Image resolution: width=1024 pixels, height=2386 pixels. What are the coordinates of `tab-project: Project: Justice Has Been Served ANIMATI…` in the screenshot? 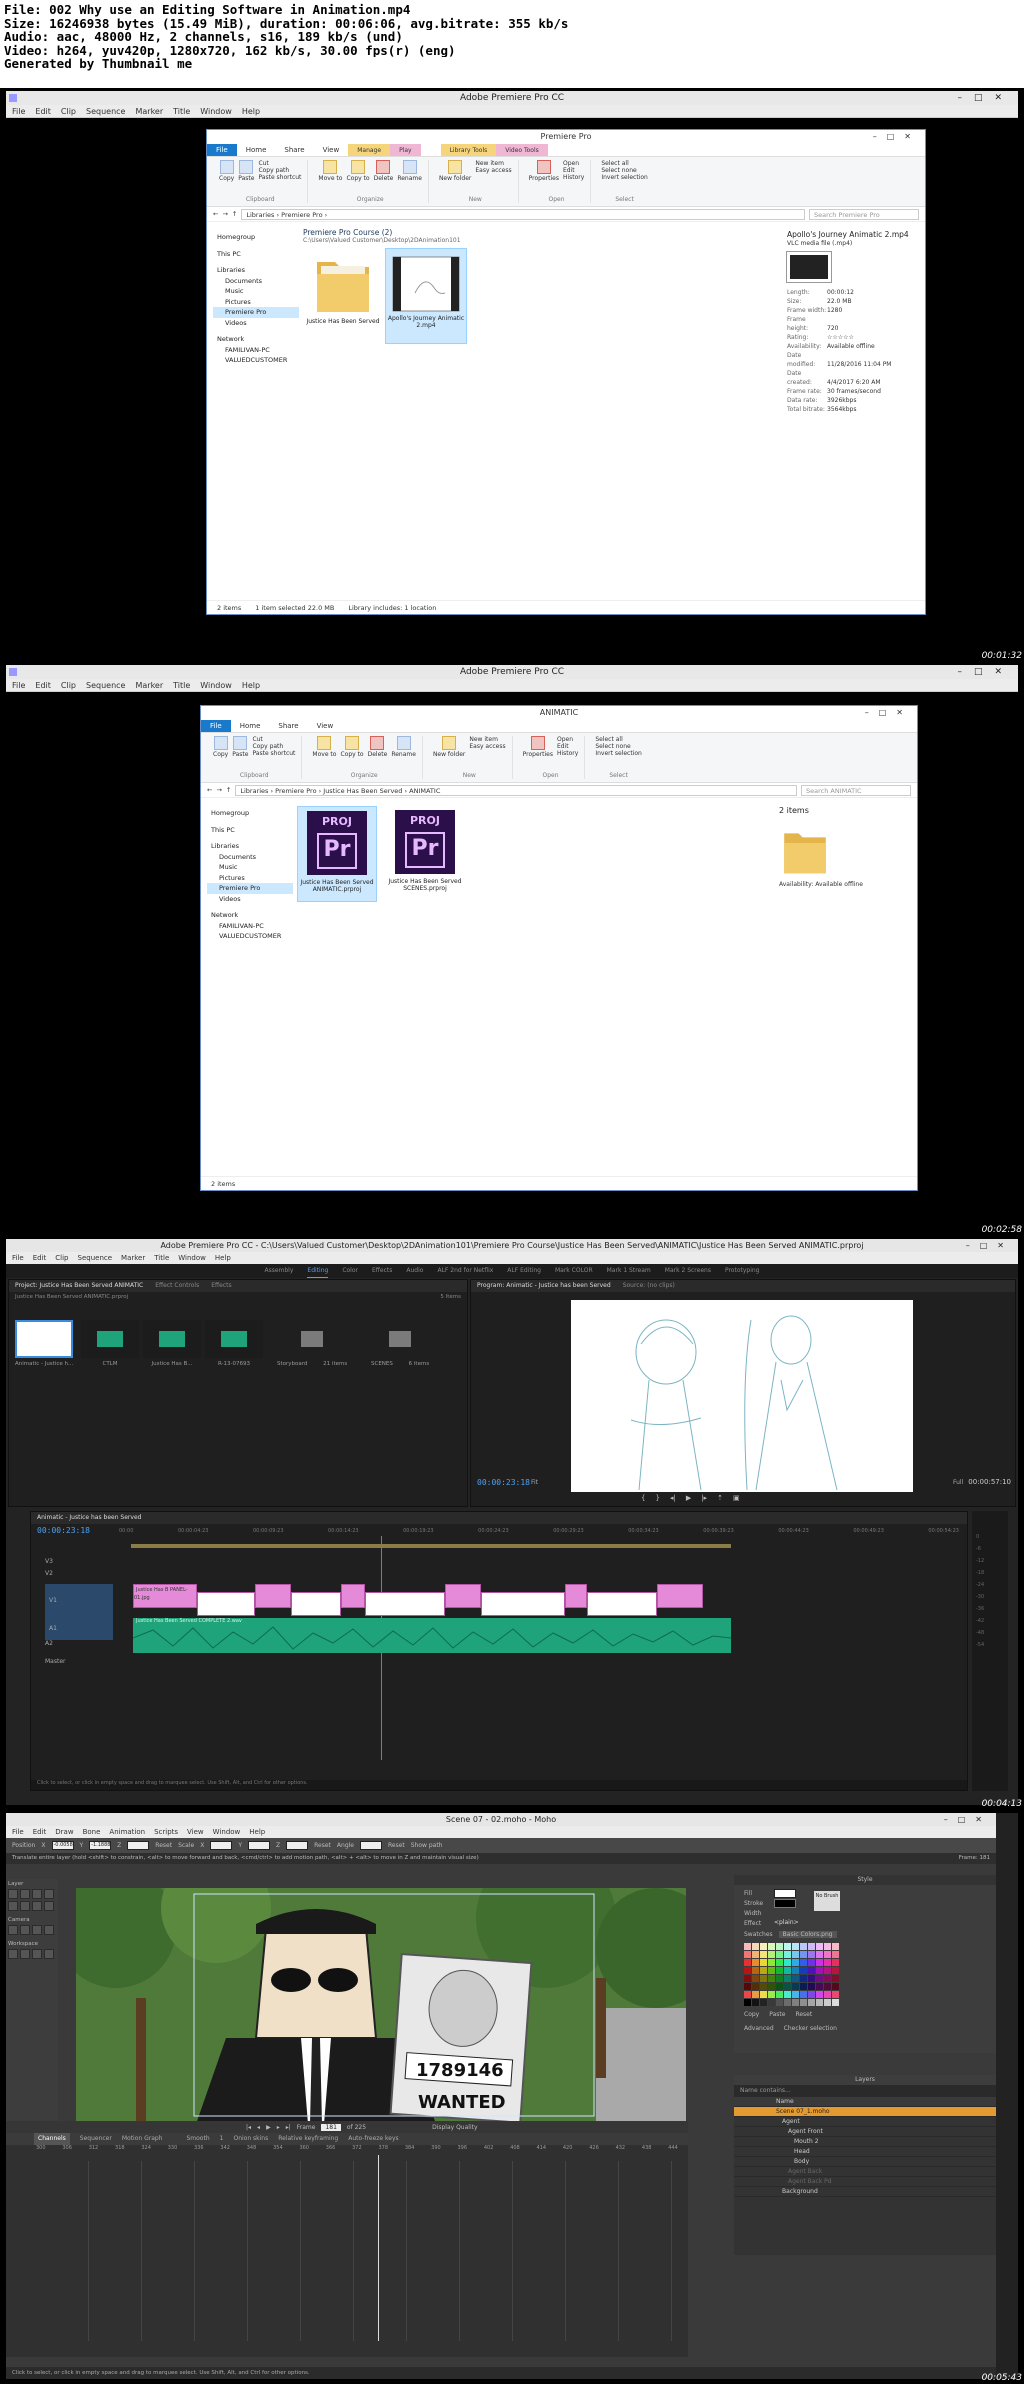 It's located at (79, 1286).